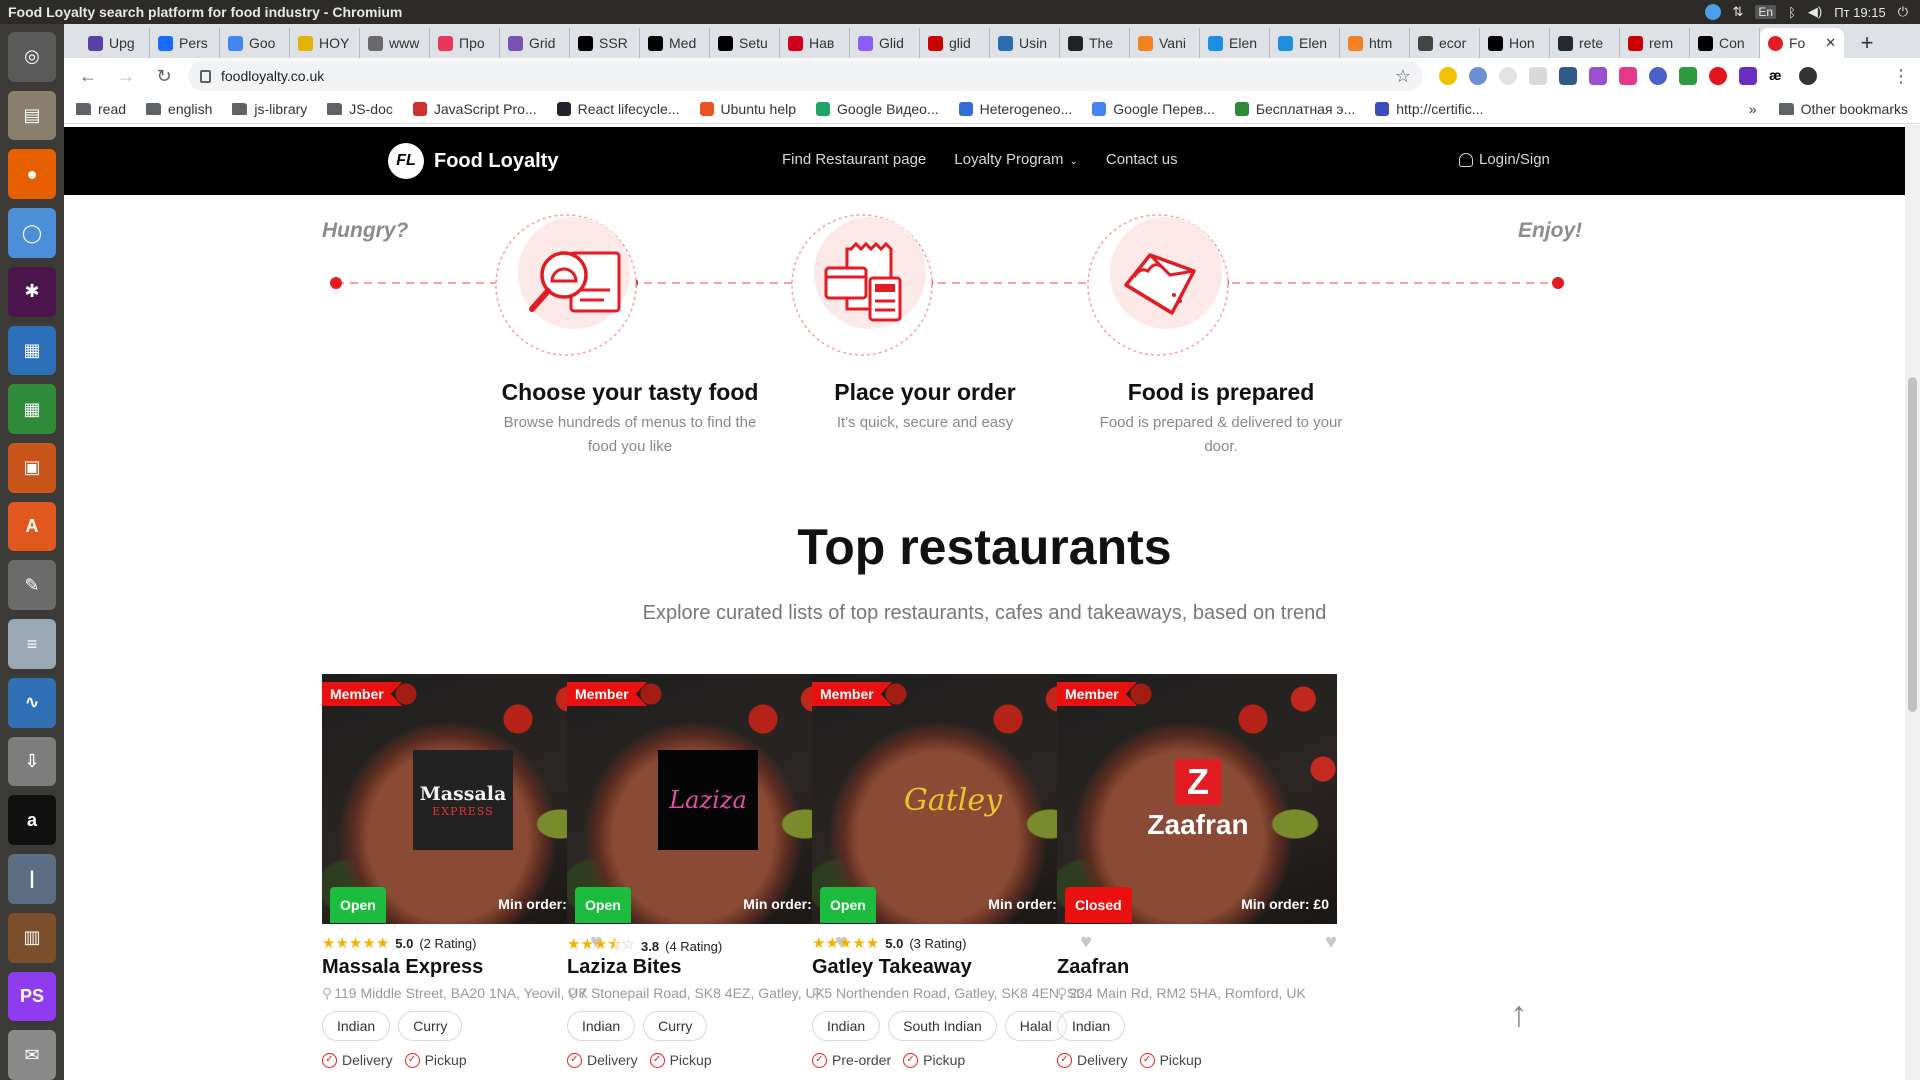 The height and width of the screenshot is (1080, 1920). Describe the element at coordinates (805, 76) in the screenshot. I see `address-bar: foodloyalty.co.uk ☆` at that location.